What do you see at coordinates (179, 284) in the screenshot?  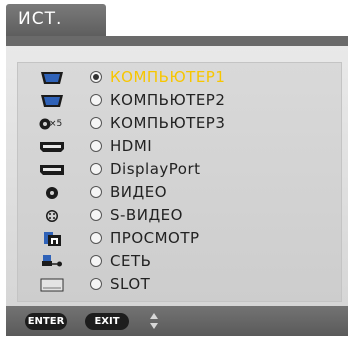 I see `input-item-slot: SLOT` at bounding box center [179, 284].